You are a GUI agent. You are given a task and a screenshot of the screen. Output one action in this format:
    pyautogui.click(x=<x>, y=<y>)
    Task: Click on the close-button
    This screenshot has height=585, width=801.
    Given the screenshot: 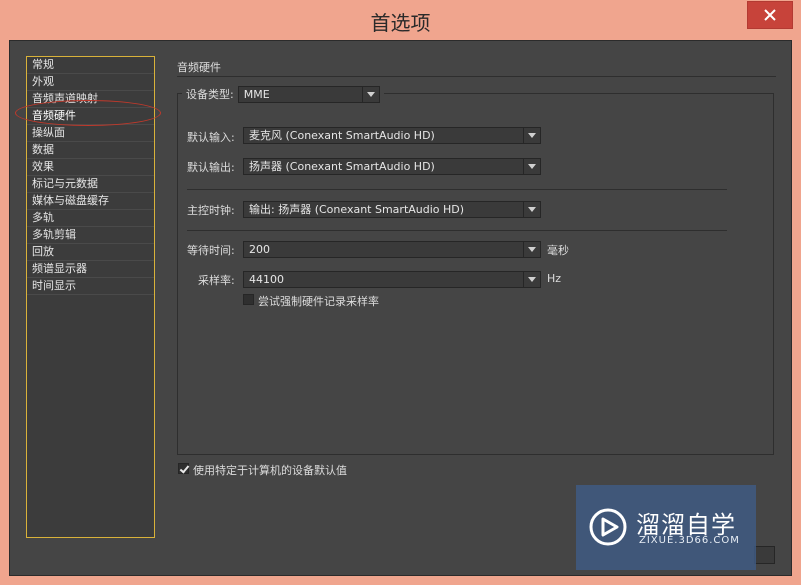 What is the action you would take?
    pyautogui.click(x=770, y=15)
    